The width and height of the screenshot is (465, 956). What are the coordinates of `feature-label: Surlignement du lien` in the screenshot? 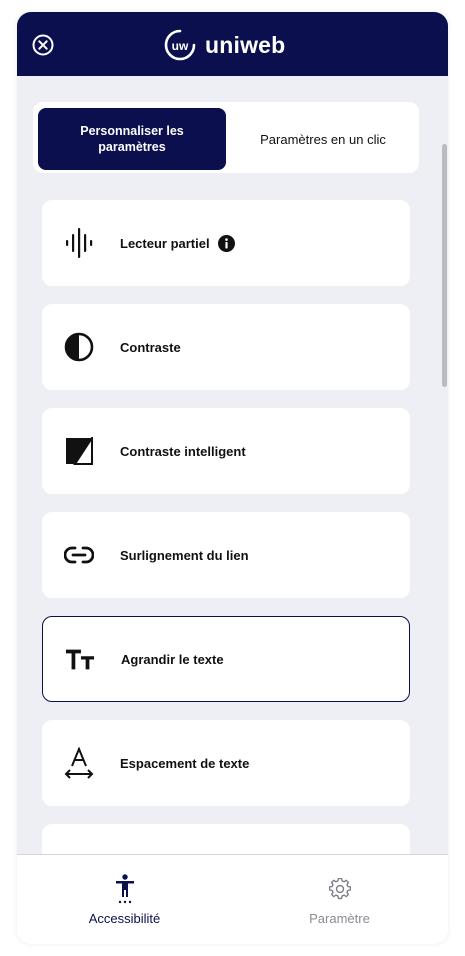 It's located at (184, 555).